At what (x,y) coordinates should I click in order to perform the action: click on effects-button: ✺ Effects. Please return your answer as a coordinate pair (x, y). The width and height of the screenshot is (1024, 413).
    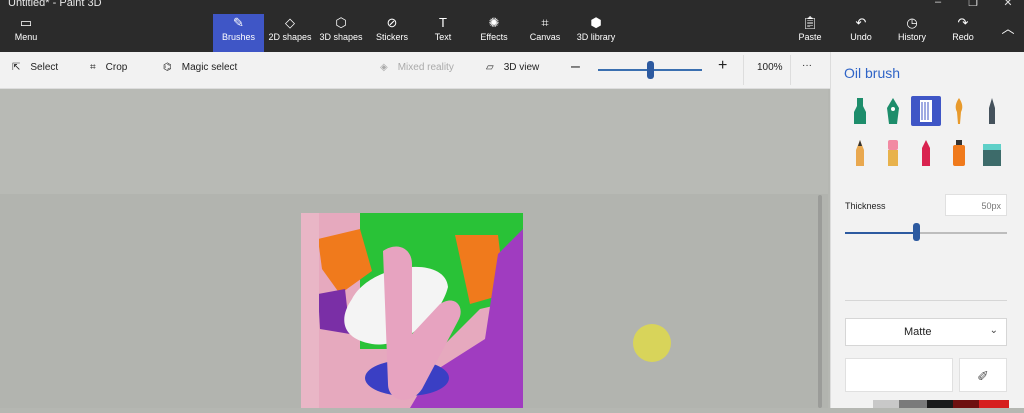
    Looking at the image, I should click on (494, 33).